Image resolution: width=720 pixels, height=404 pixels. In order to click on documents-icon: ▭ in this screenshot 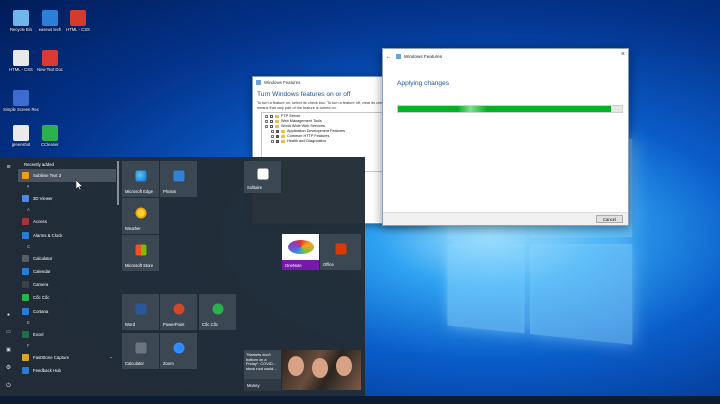, I will do `click(8, 332)`.